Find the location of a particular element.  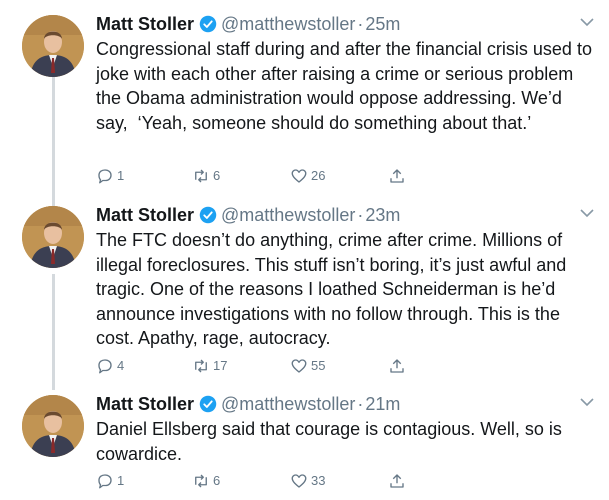

like-button: 55 is located at coordinates (307, 366).